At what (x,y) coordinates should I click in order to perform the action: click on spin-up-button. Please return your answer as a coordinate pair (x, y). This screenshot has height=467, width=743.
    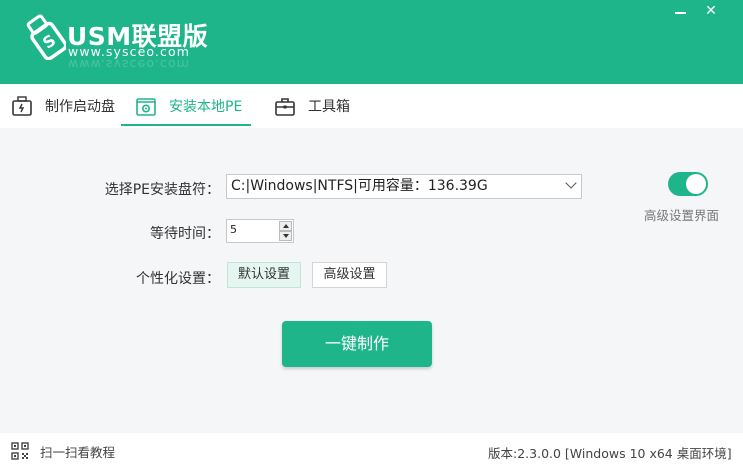
    Looking at the image, I should click on (285, 226).